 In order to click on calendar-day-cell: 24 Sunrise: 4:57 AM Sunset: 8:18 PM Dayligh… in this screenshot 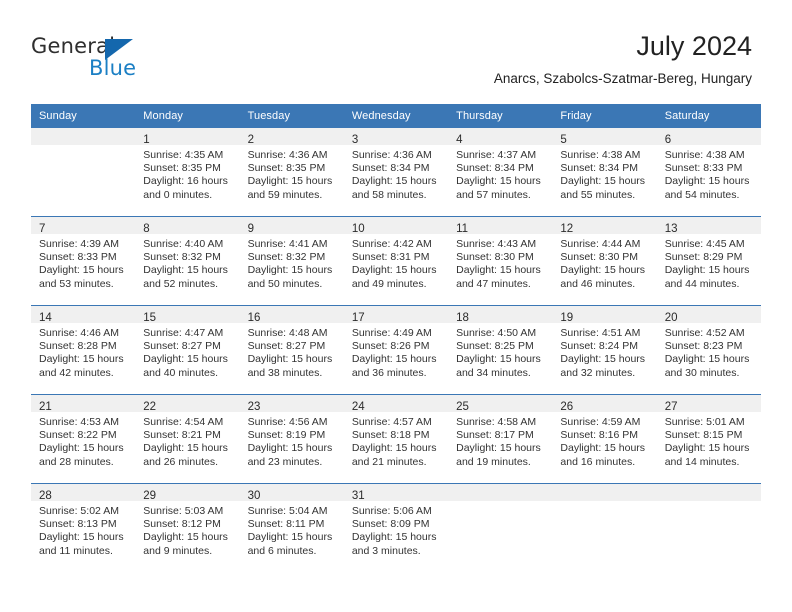, I will do `click(396, 439)`.